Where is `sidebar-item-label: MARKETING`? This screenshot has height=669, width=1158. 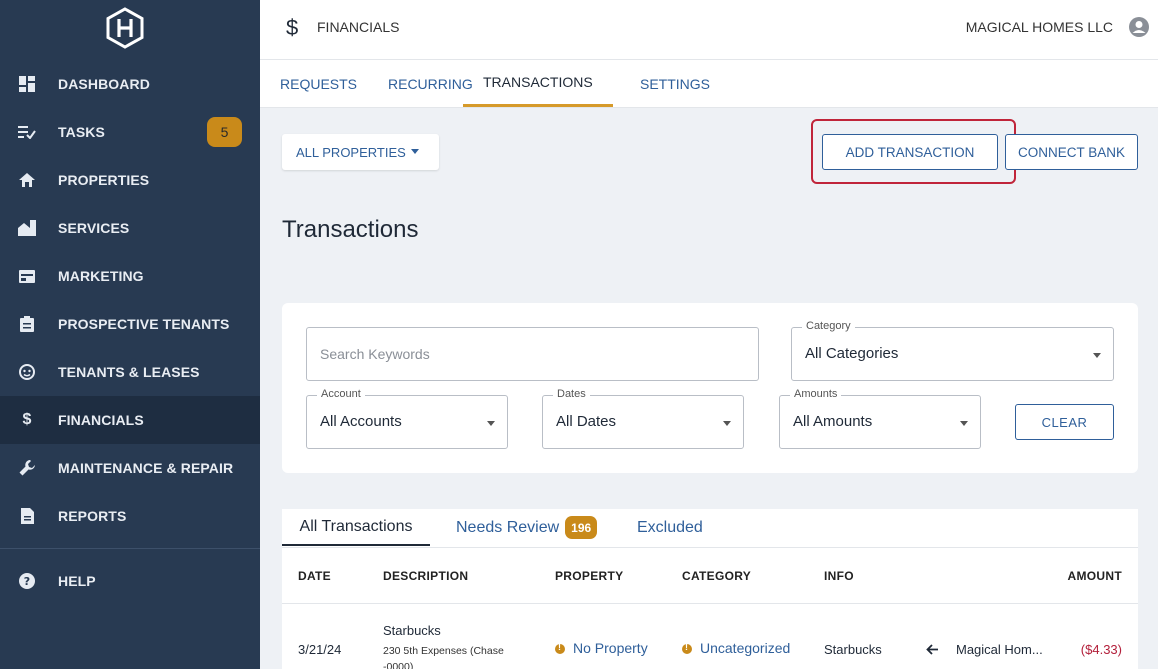 sidebar-item-label: MARKETING is located at coordinates (101, 276).